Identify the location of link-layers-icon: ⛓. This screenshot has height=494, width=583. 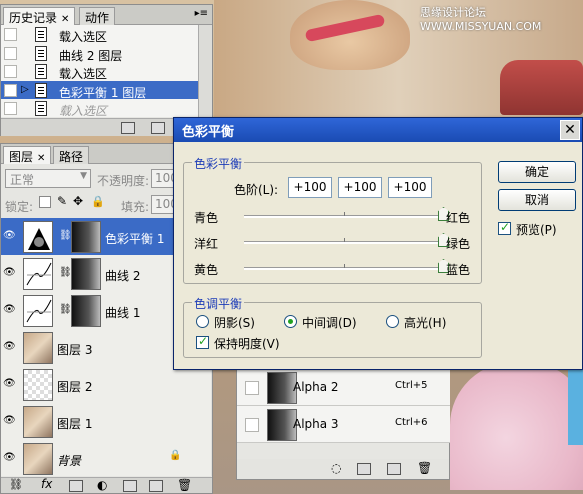
(16, 484).